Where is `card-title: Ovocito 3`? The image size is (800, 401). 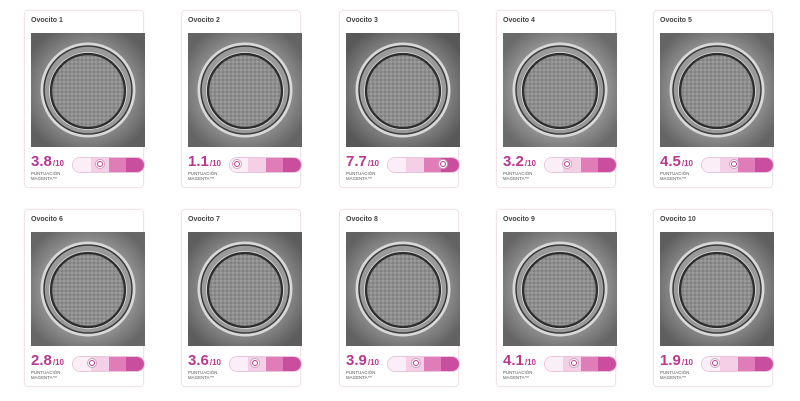
card-title: Ovocito 3 is located at coordinates (362, 20).